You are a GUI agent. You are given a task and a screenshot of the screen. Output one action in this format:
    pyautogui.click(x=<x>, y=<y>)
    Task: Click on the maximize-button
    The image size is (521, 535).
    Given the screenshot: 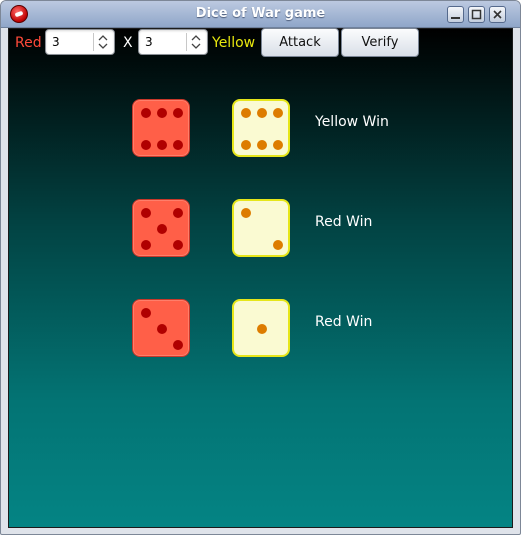 What is the action you would take?
    pyautogui.click(x=476, y=14)
    